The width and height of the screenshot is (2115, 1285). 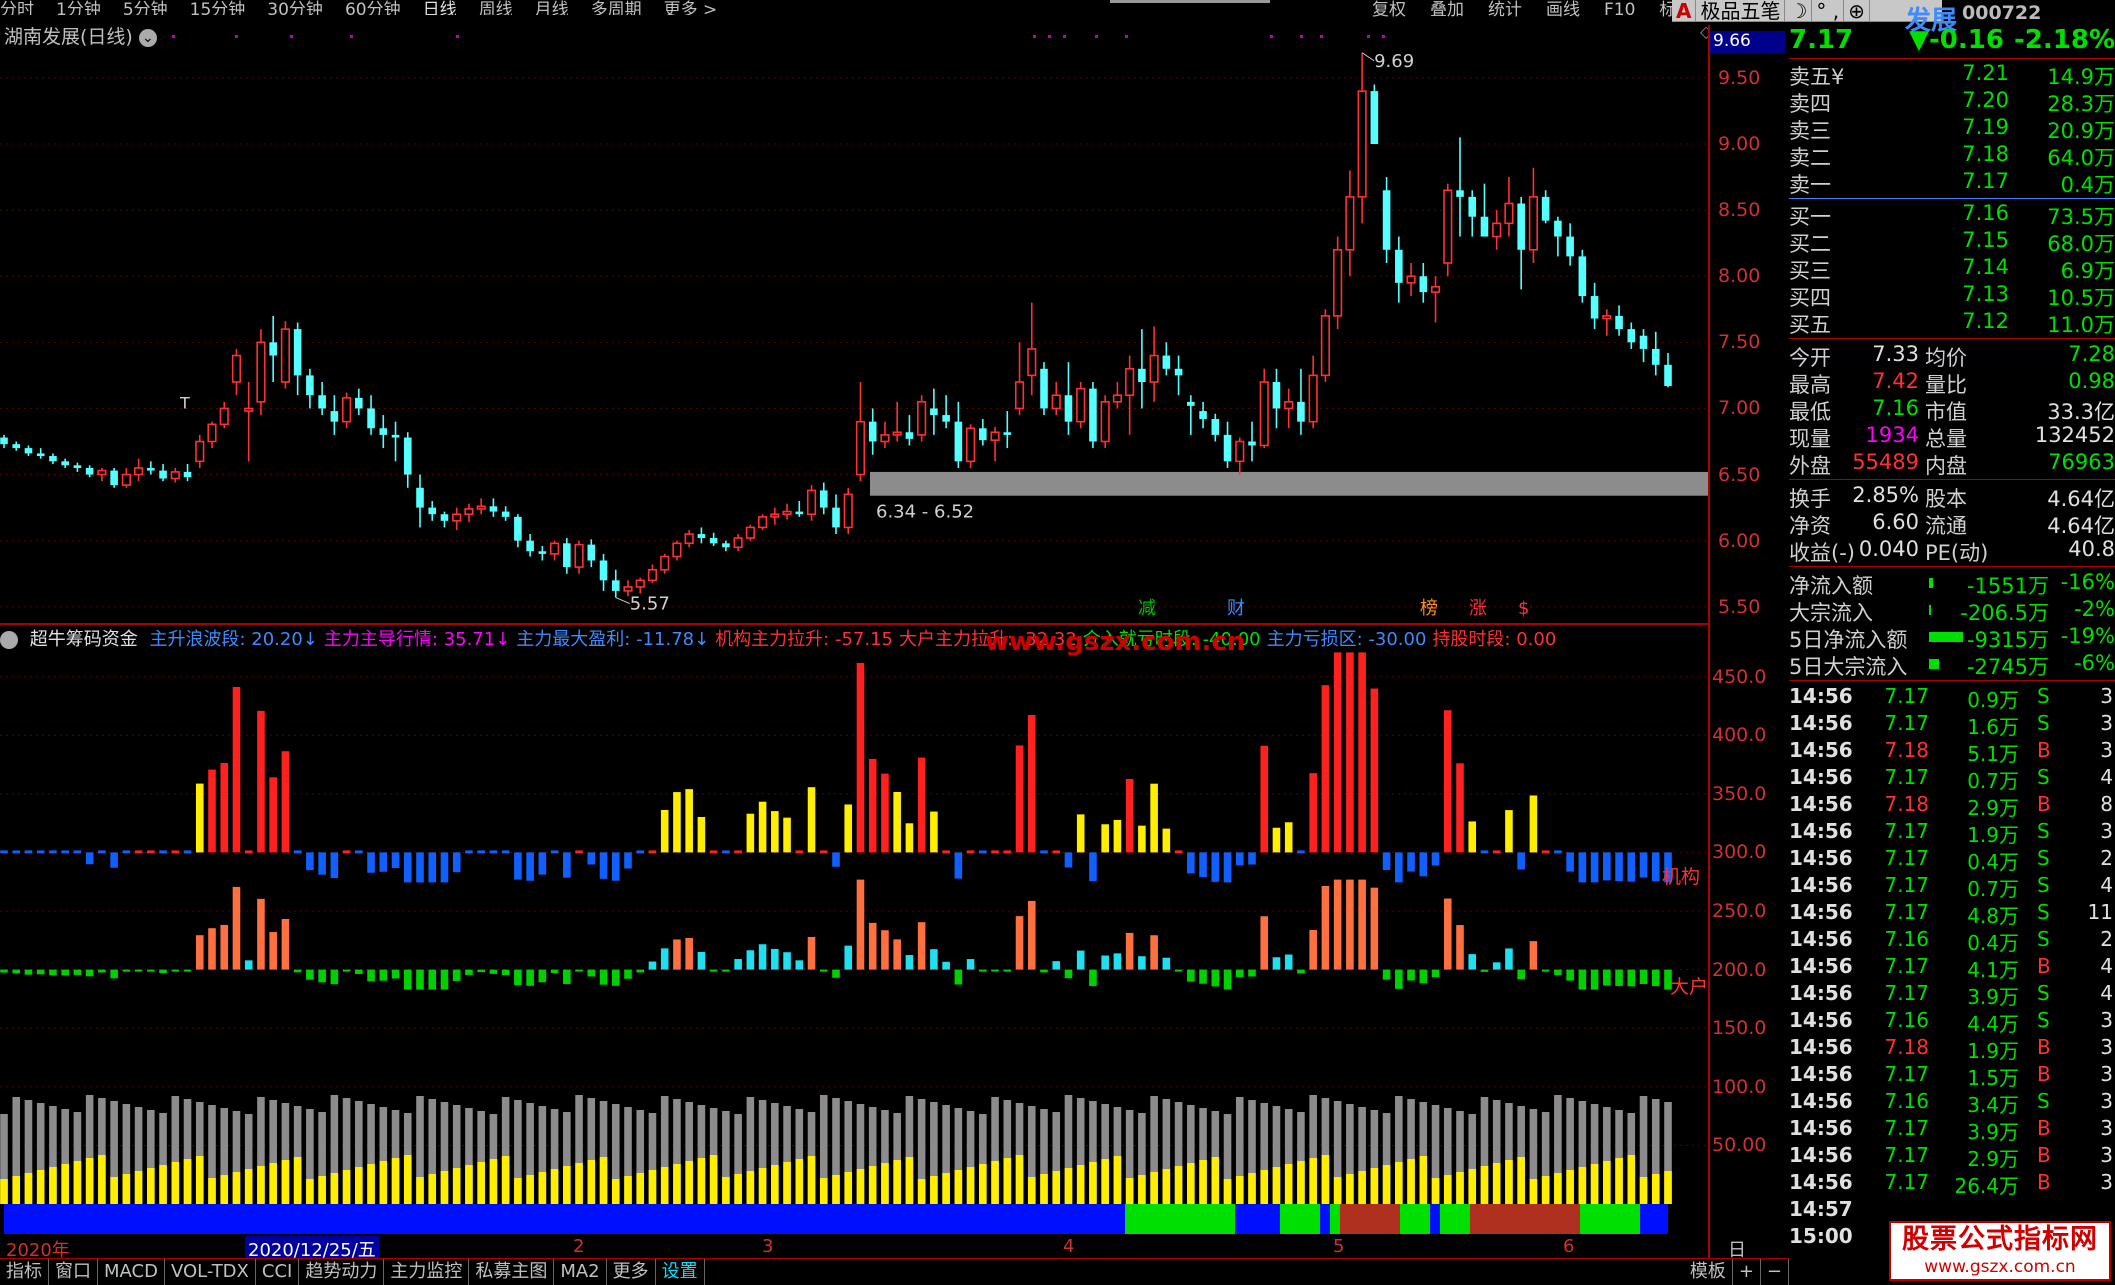 What do you see at coordinates (1857, 11) in the screenshot?
I see `globe-icon: ⊕` at bounding box center [1857, 11].